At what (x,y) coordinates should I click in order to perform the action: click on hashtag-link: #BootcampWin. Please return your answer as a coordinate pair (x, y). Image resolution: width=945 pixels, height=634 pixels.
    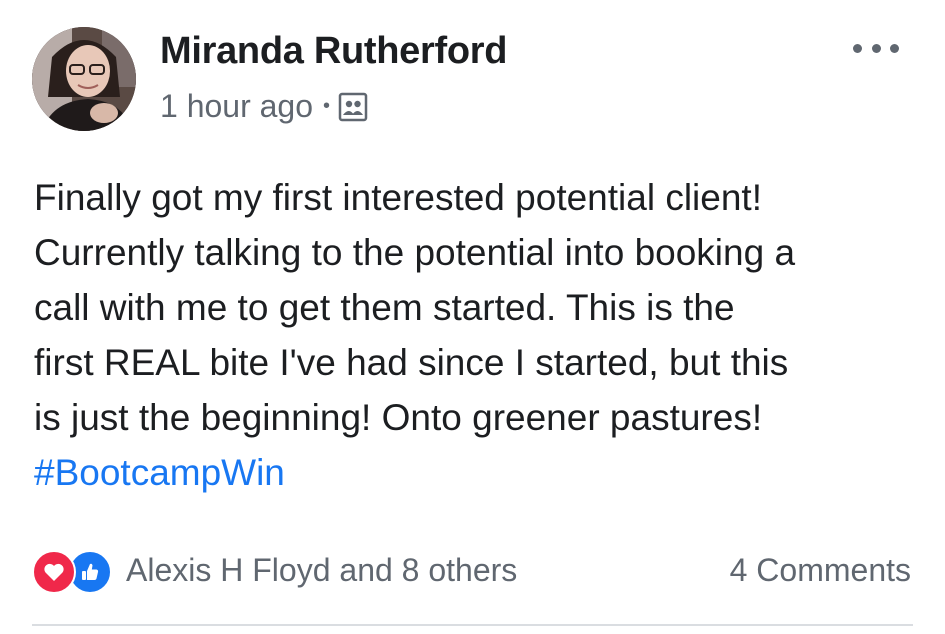
    Looking at the image, I should click on (479, 472).